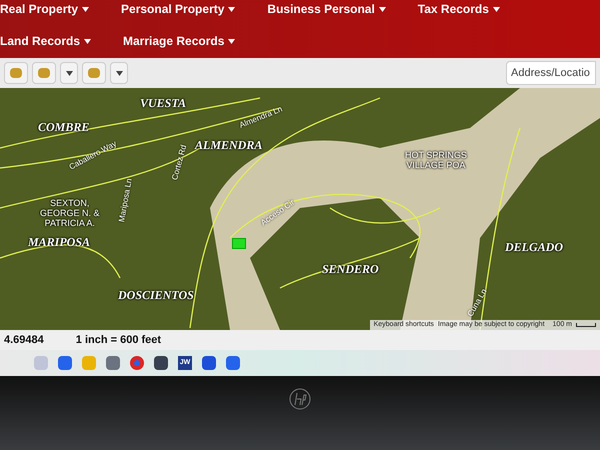 This screenshot has height=450, width=600. Describe the element at coordinates (45, 9) in the screenshot. I see `nav-menu-item: Real Property` at that location.